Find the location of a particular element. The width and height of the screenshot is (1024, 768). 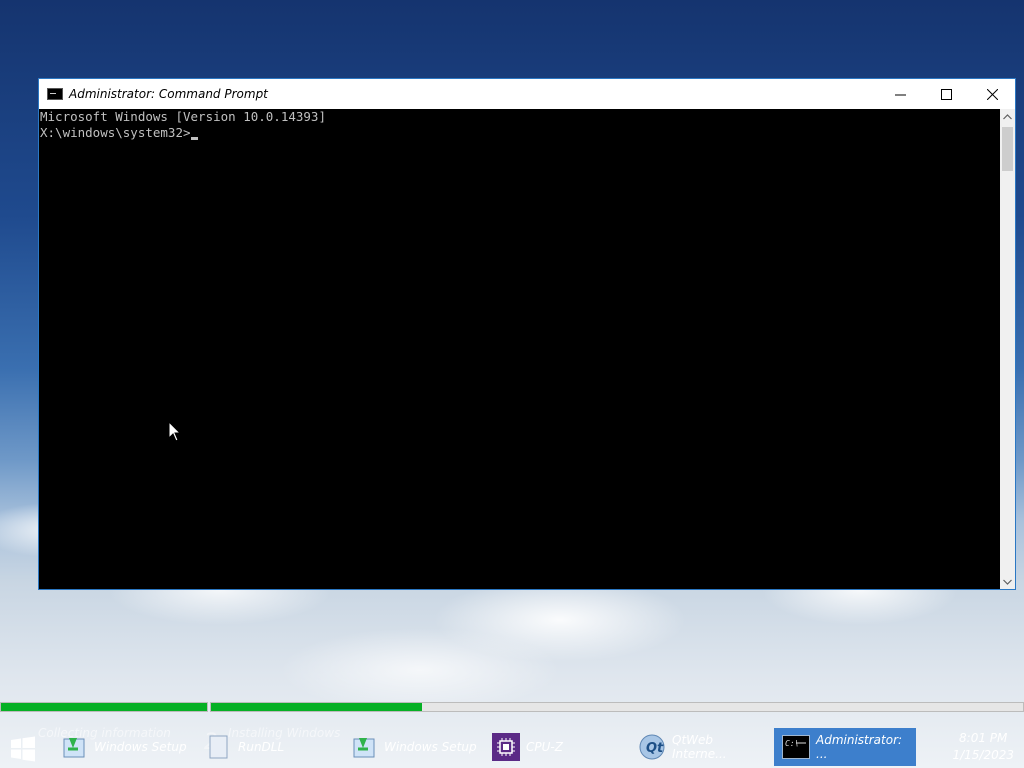

progress-bar-installing is located at coordinates (617, 707).